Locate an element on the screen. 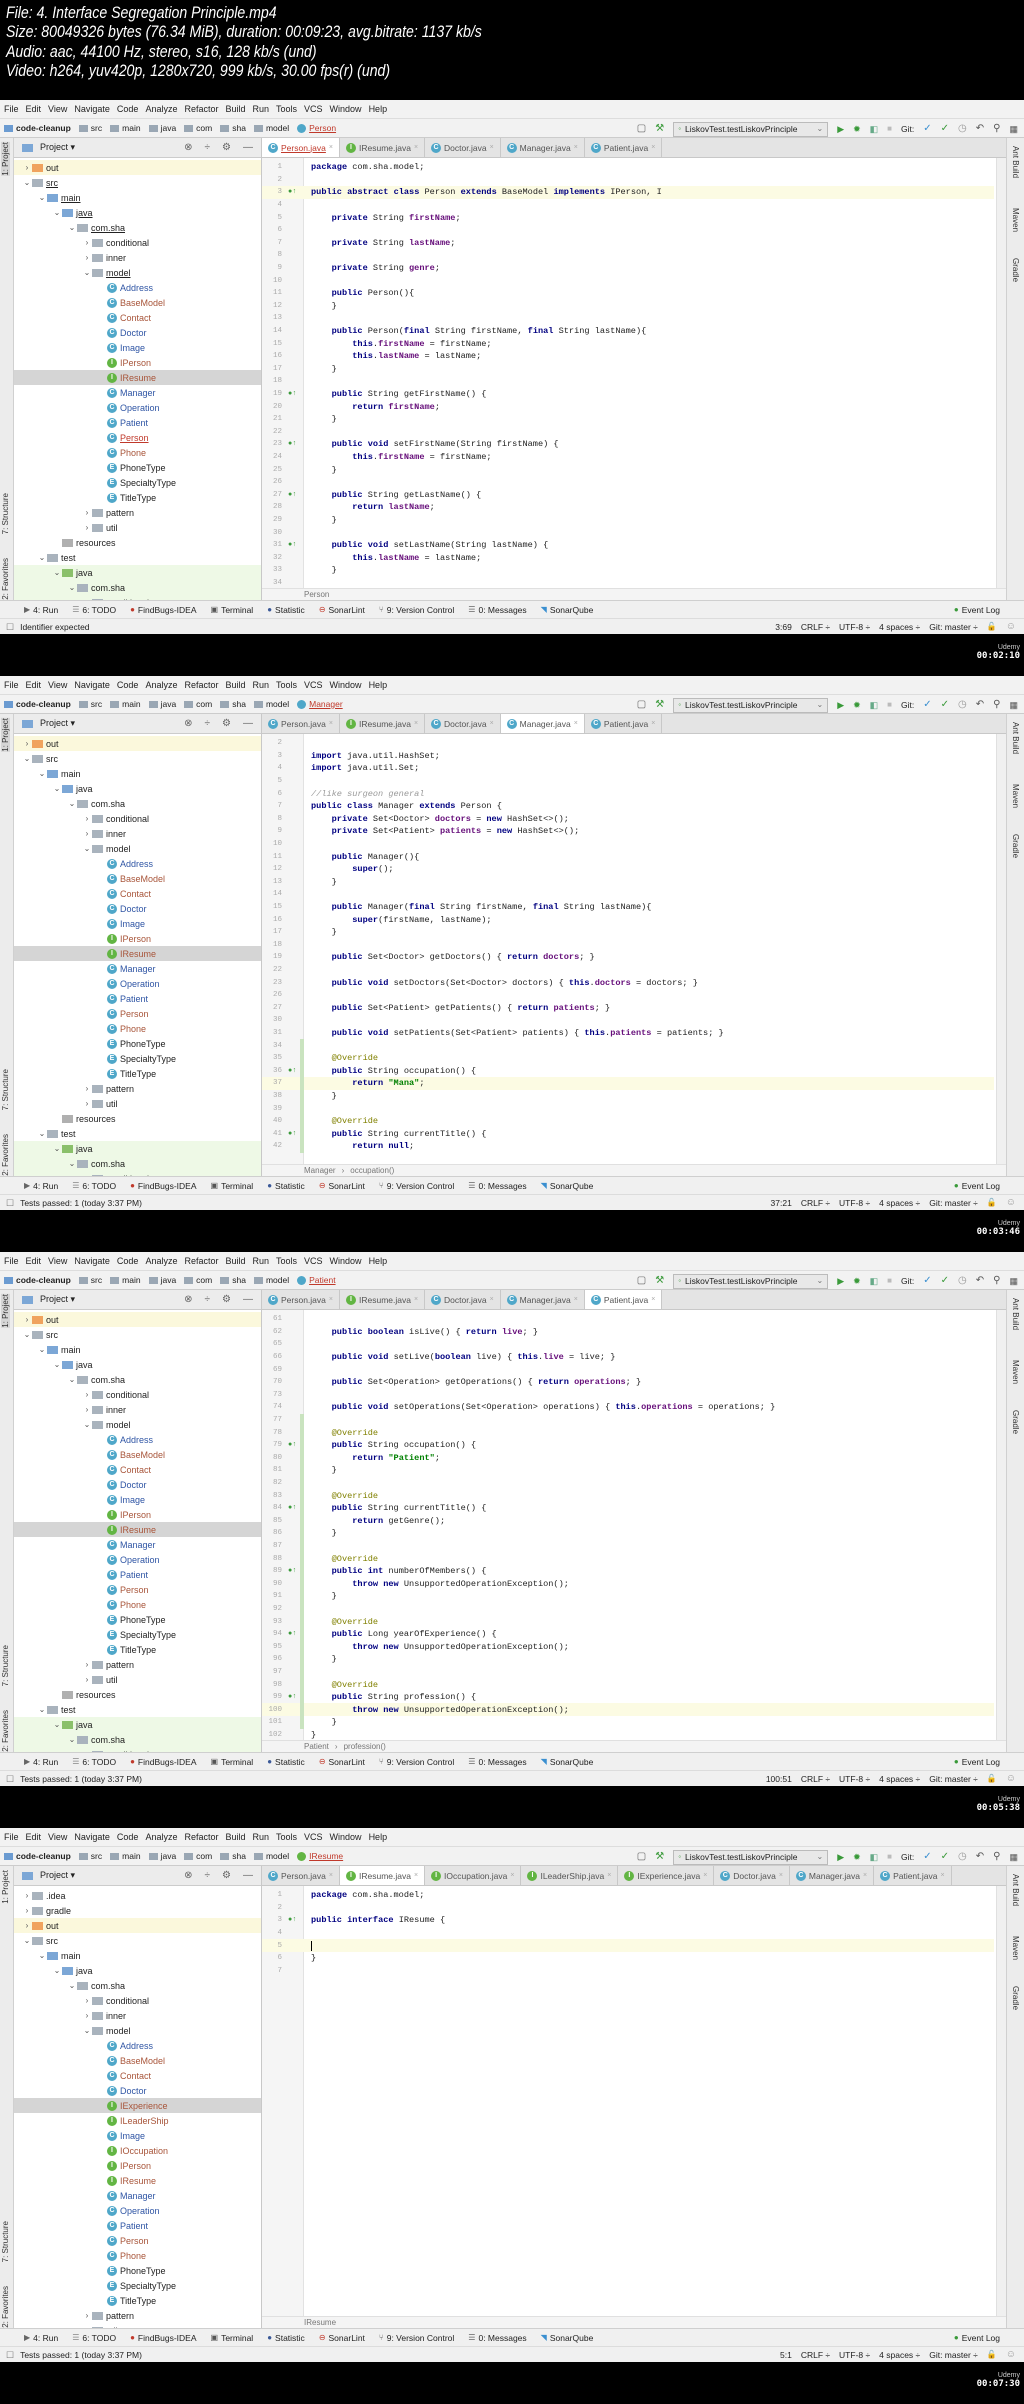  inspector-icon: ☺ is located at coordinates (1011, 627).